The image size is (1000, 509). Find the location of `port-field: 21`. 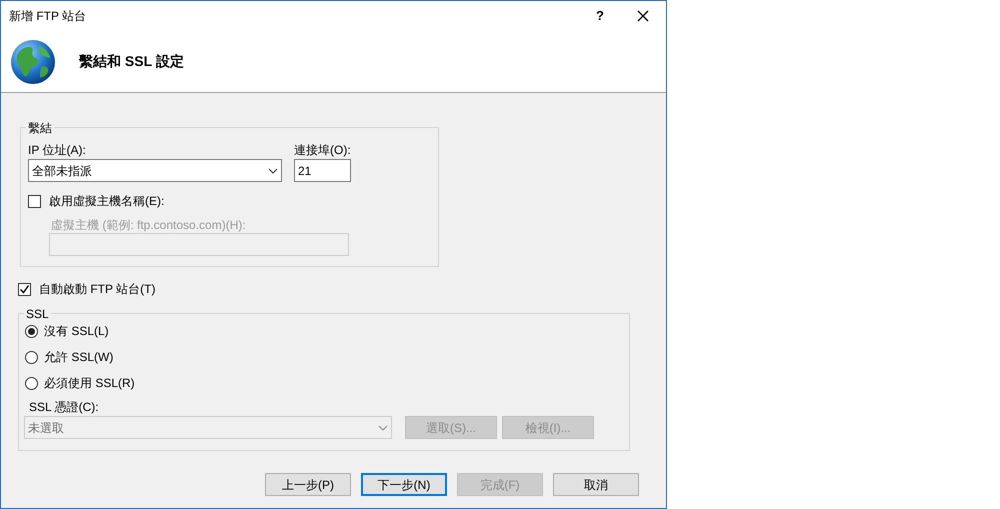

port-field: 21 is located at coordinates (322, 170).